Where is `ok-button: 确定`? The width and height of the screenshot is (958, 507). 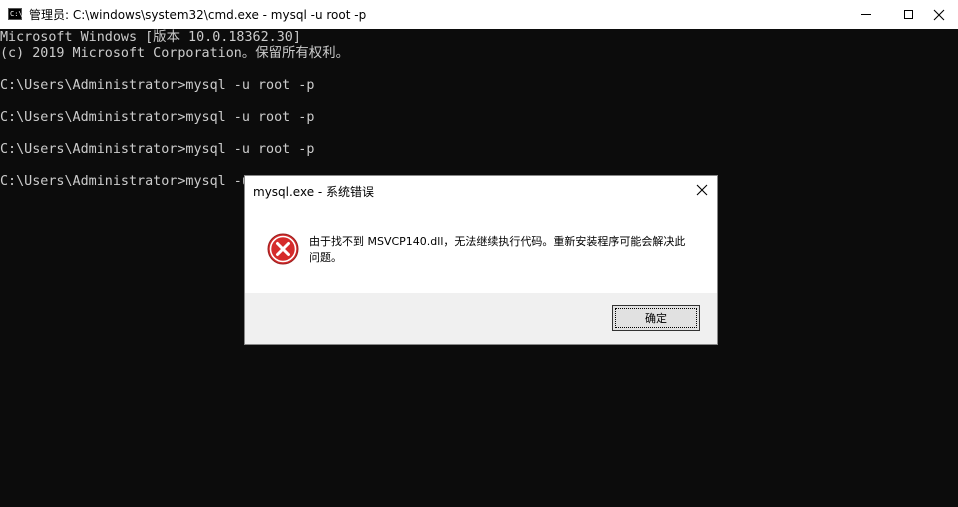
ok-button: 确定 is located at coordinates (656, 318).